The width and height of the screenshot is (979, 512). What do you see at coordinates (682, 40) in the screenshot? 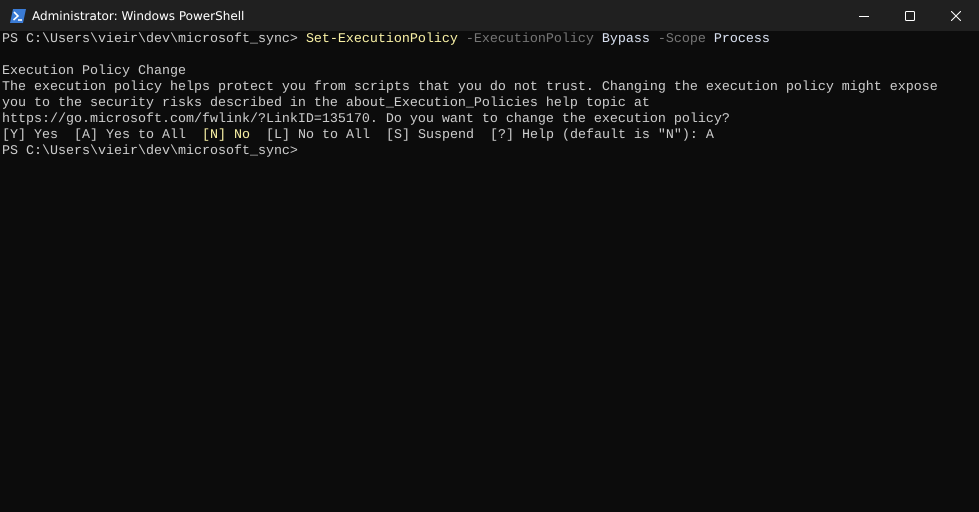
I see `parameter-name: -Scope` at bounding box center [682, 40].